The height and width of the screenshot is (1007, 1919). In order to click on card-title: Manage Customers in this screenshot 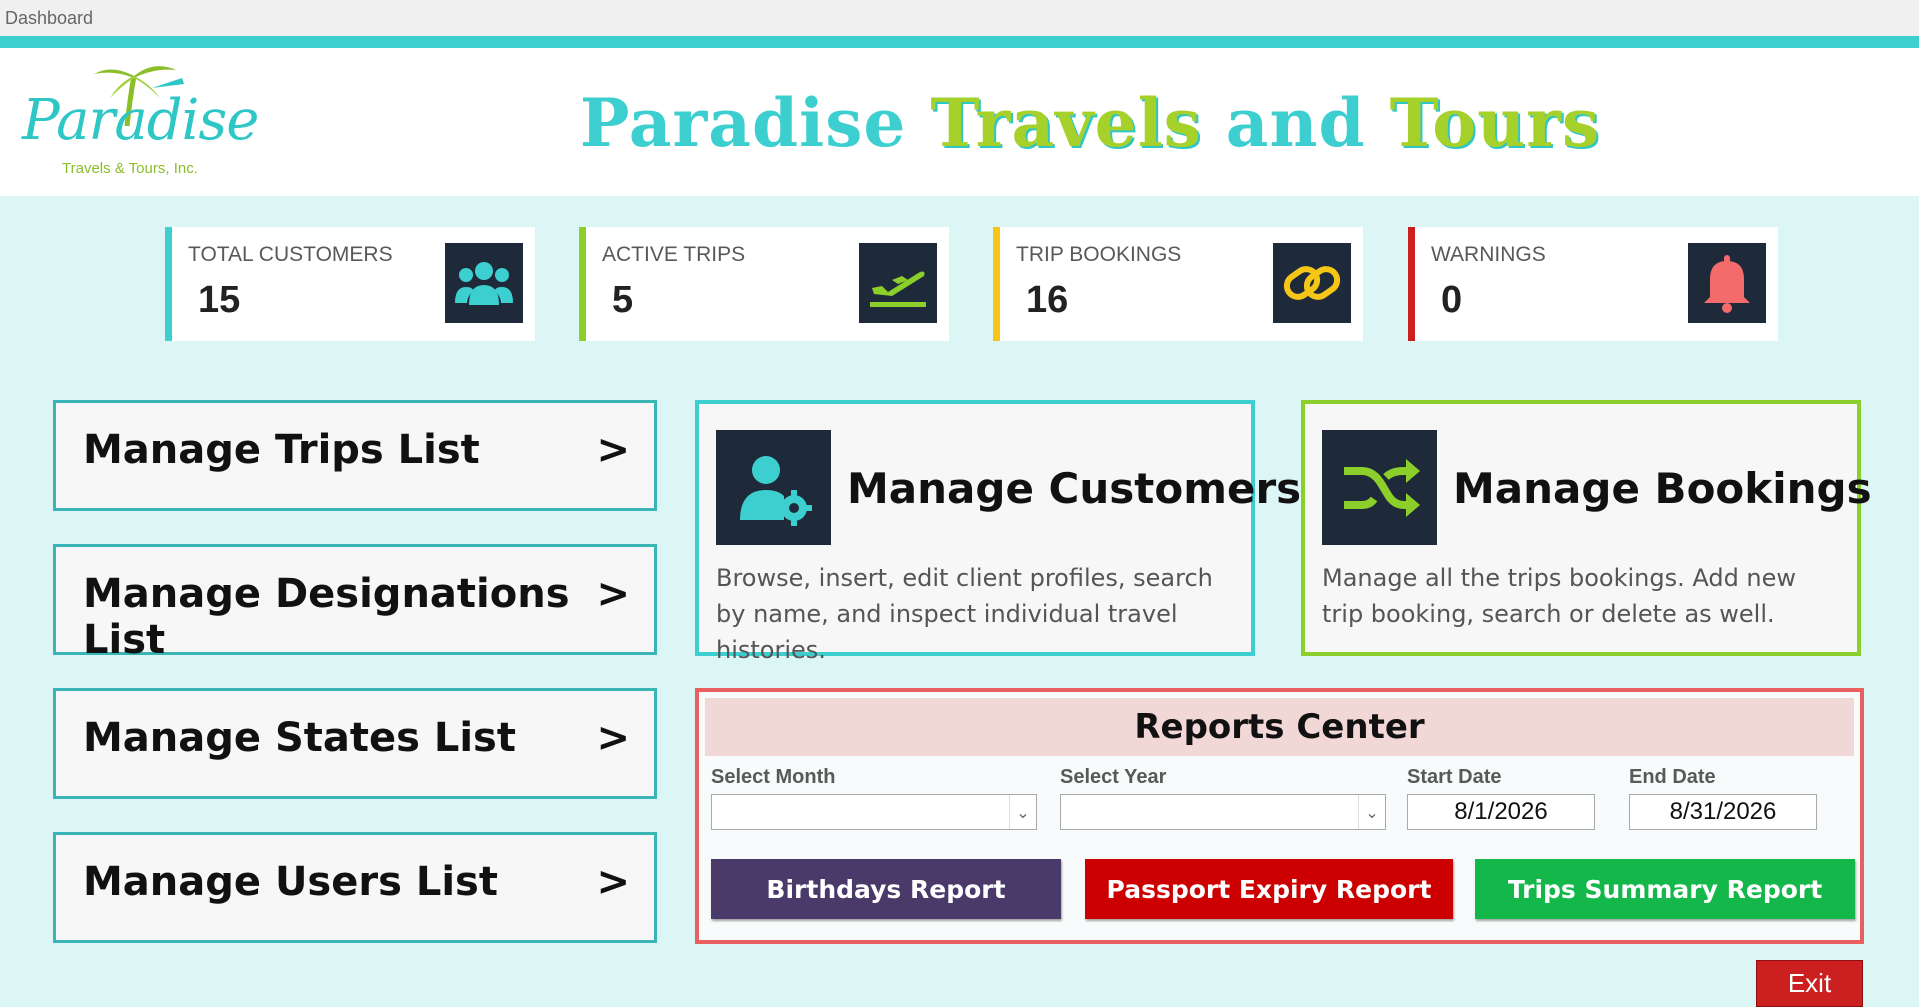, I will do `click(1074, 488)`.